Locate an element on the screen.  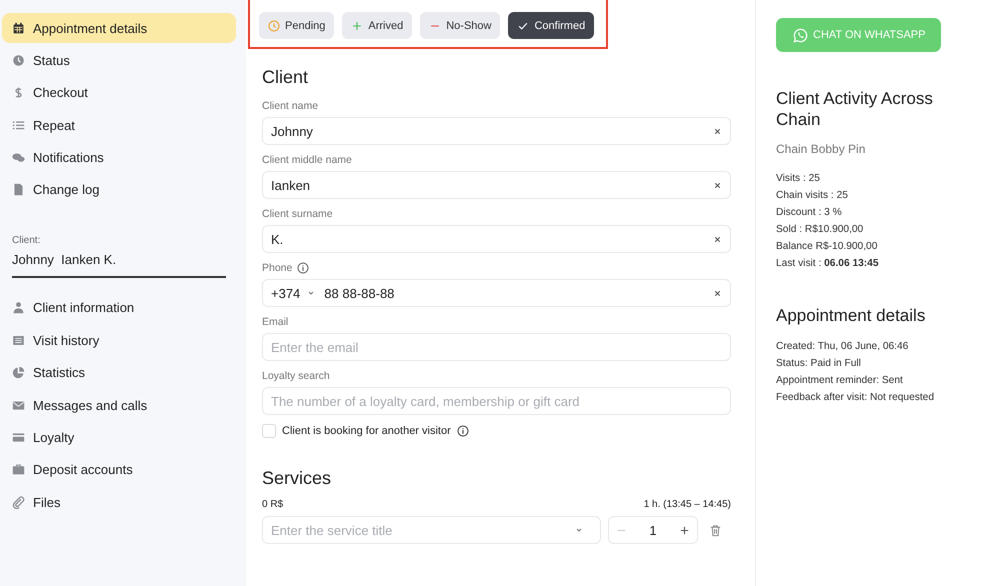
person-icon is located at coordinates (18, 307).